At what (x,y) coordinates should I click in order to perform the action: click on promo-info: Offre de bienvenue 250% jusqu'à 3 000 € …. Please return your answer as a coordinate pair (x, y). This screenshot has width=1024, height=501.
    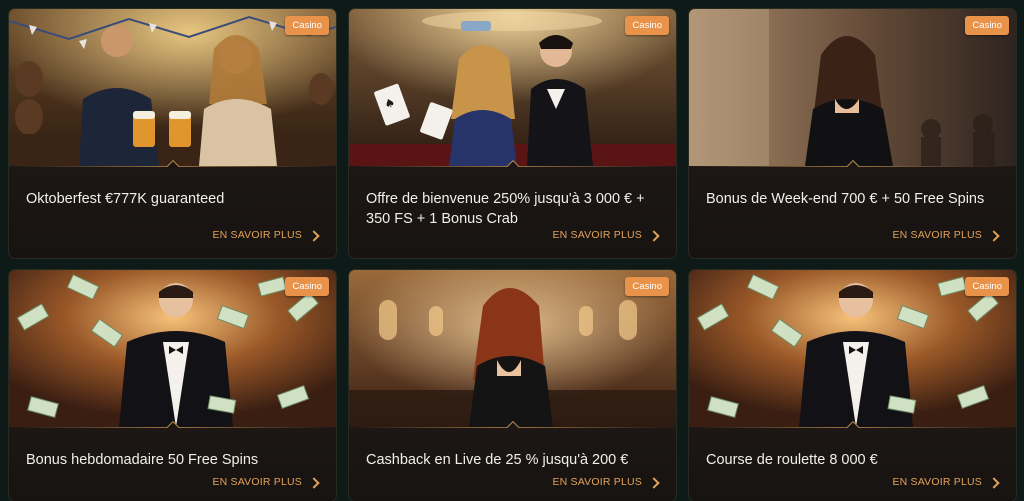
    Looking at the image, I should click on (512, 212).